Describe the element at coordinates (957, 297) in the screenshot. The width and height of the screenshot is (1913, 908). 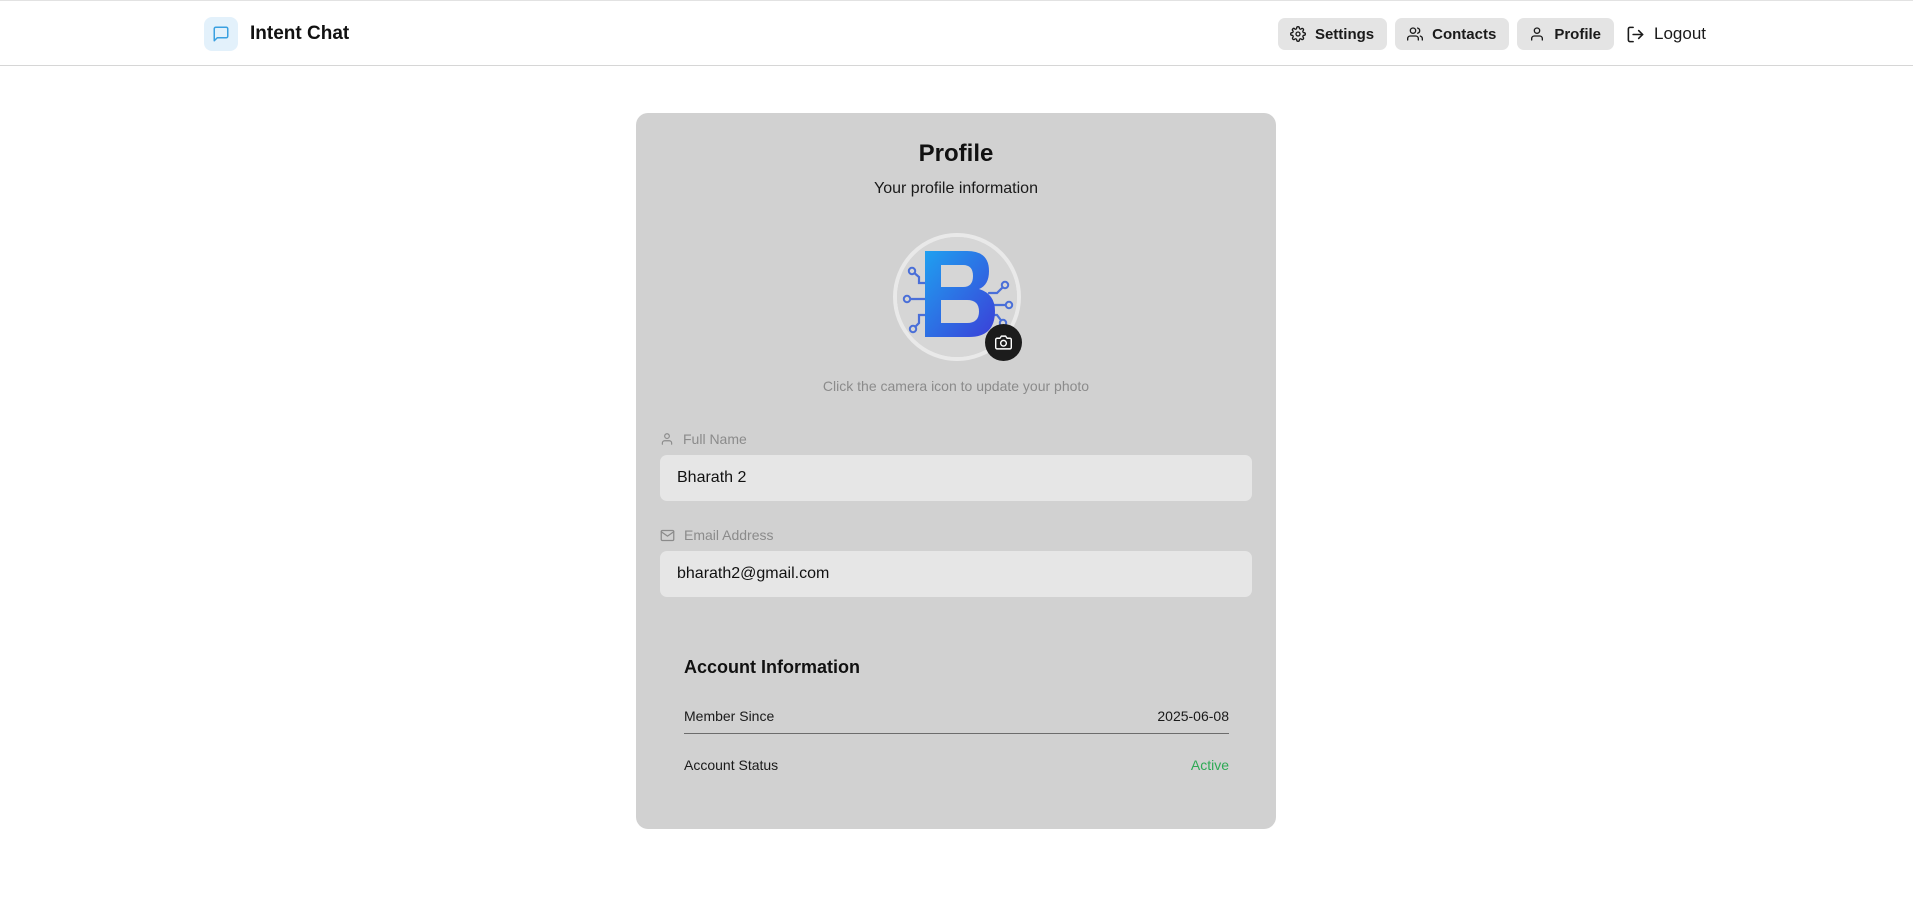
I see `avatar-container` at that location.